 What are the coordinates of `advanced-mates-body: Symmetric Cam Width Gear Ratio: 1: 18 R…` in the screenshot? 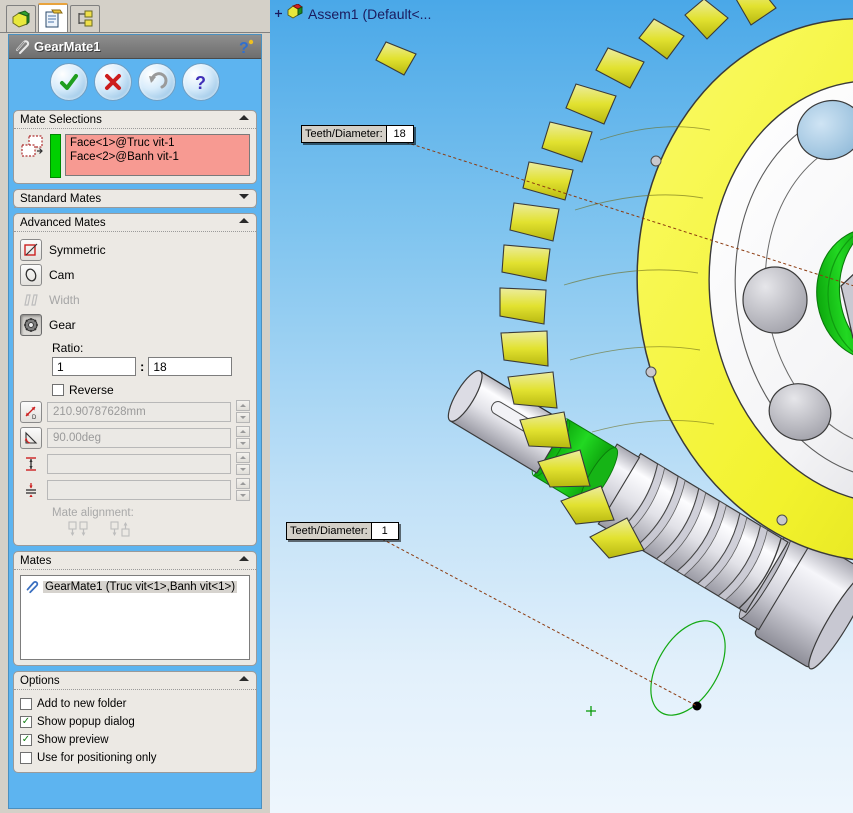 It's located at (135, 388).